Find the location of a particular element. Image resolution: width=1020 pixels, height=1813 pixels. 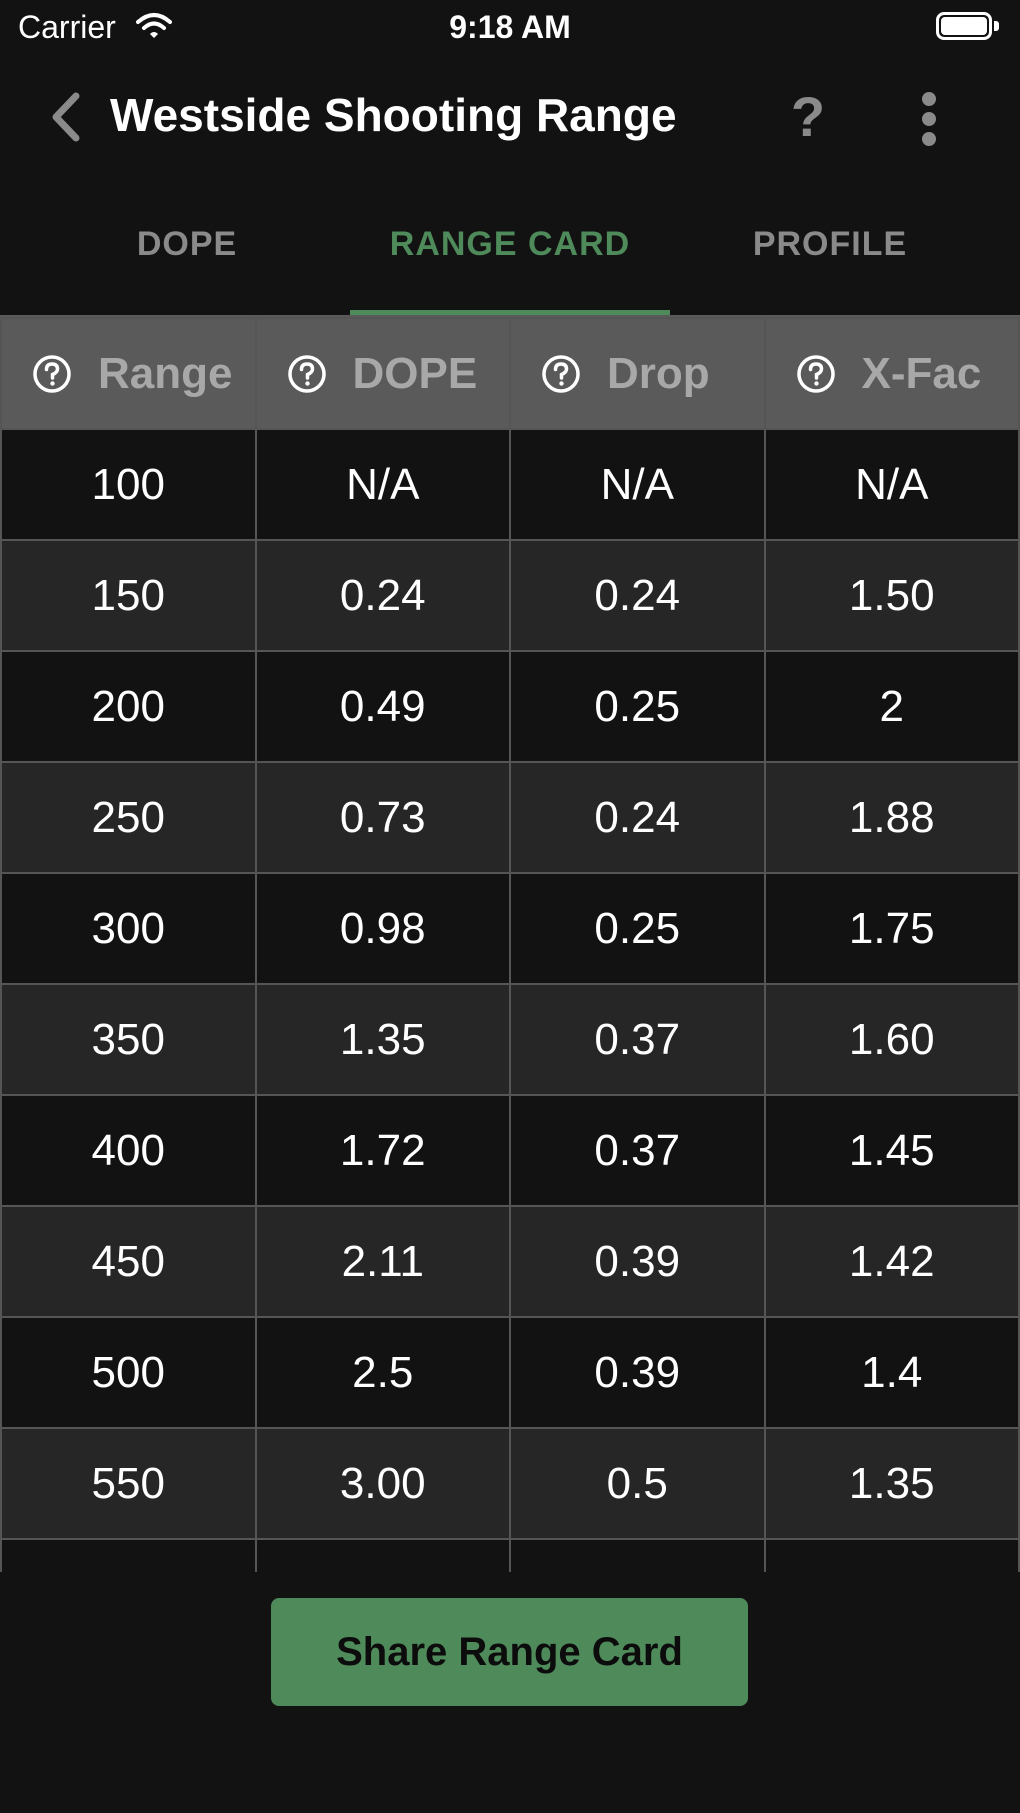

cell-range: 150 is located at coordinates (128, 595).